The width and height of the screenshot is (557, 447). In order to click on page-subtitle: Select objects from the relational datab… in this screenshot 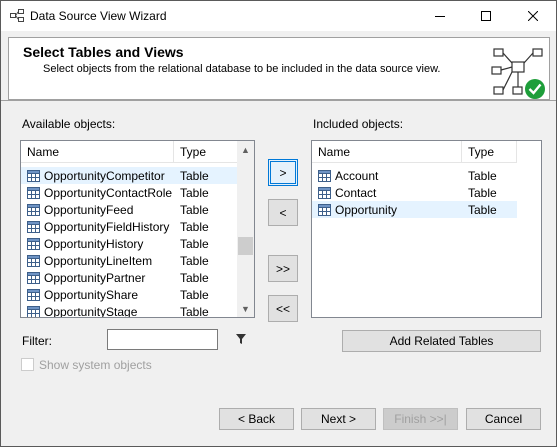, I will do `click(242, 69)`.